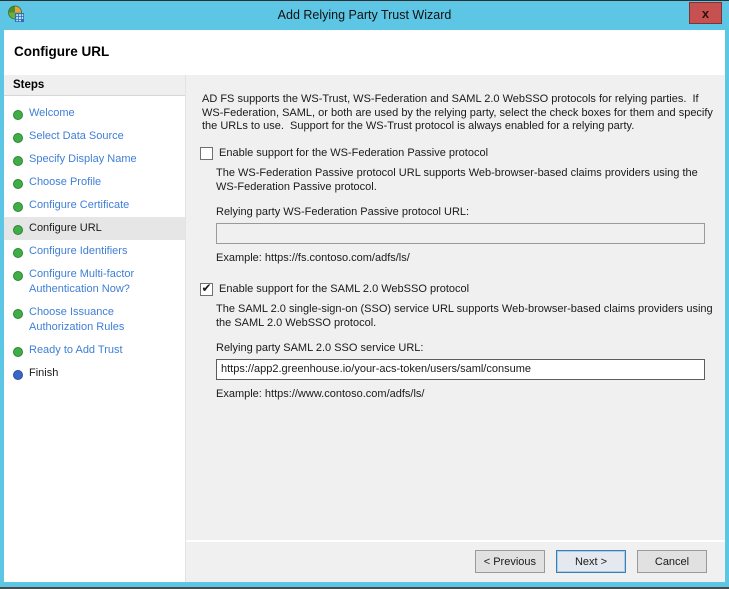 Image resolution: width=729 pixels, height=589 pixels. Describe the element at coordinates (364, 52) in the screenshot. I see `page-header: Configure URL` at that location.